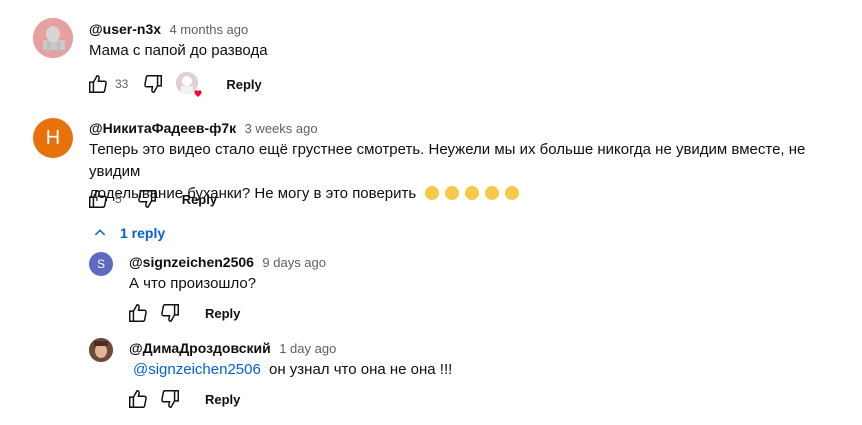  What do you see at coordinates (307, 348) in the screenshot?
I see `reply-time: 1 day ago` at bounding box center [307, 348].